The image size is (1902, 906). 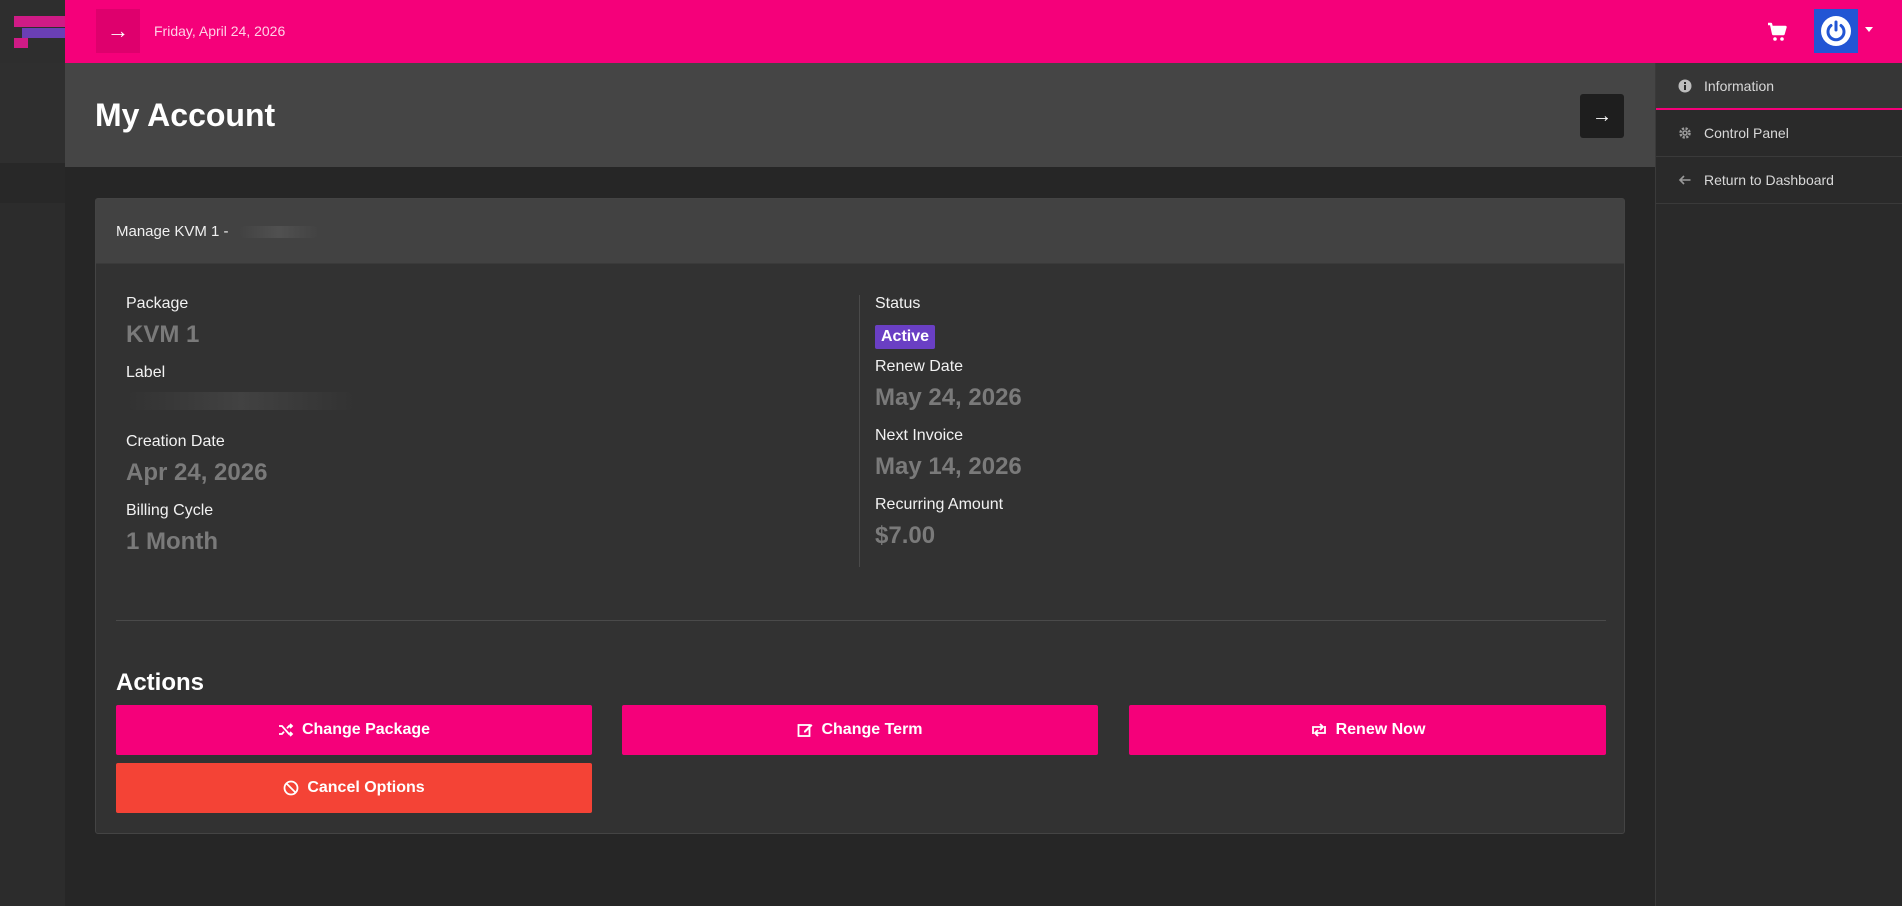 I want to click on card-header: Manage KVM 1 -, so click(x=860, y=231).